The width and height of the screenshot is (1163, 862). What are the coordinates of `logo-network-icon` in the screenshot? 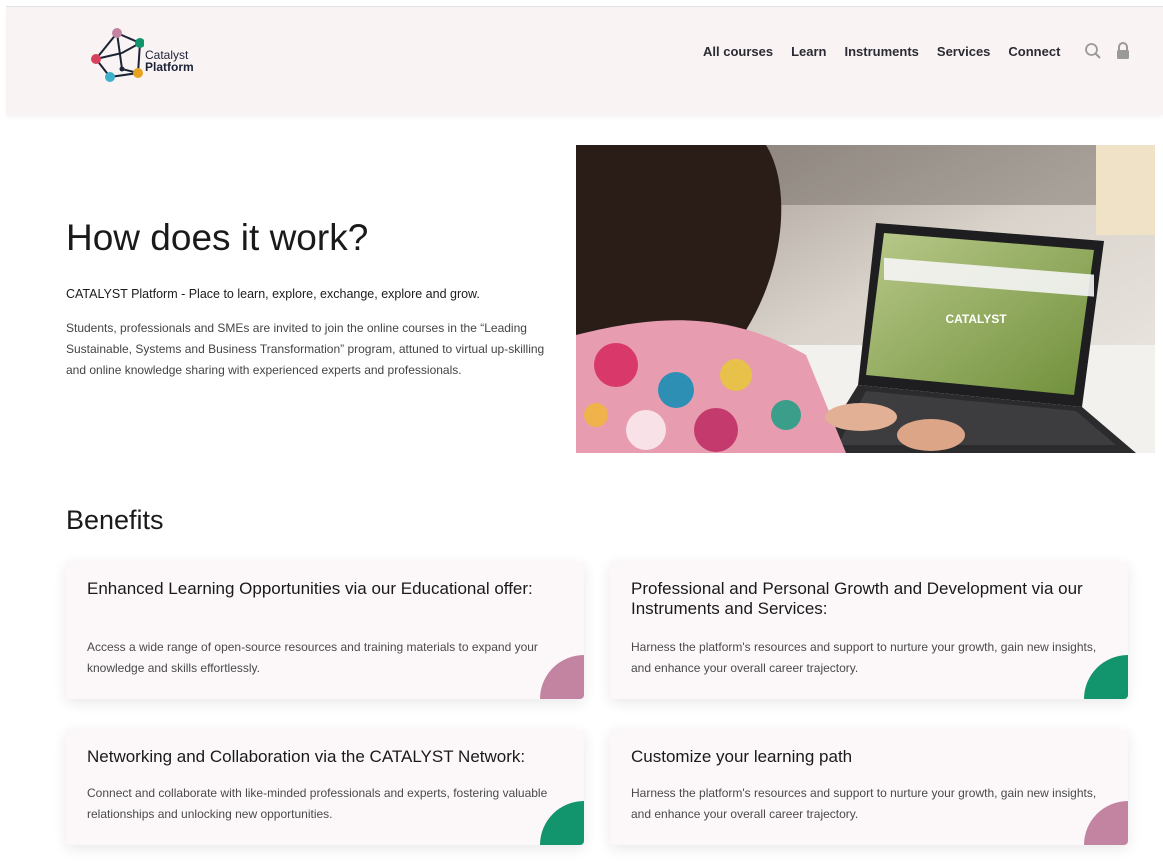 It's located at (117, 55).